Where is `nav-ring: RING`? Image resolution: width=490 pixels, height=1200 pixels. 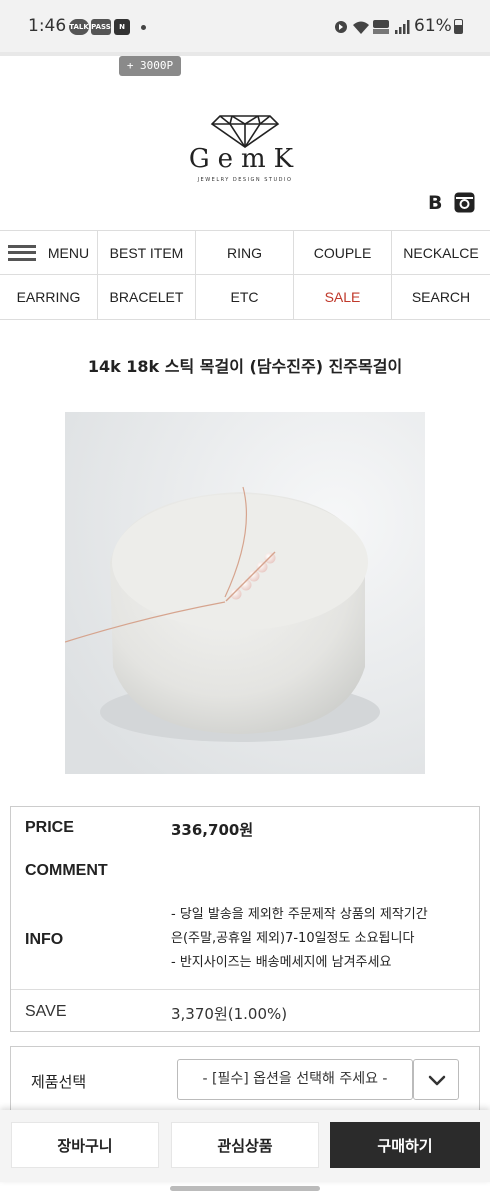 nav-ring: RING is located at coordinates (245, 253).